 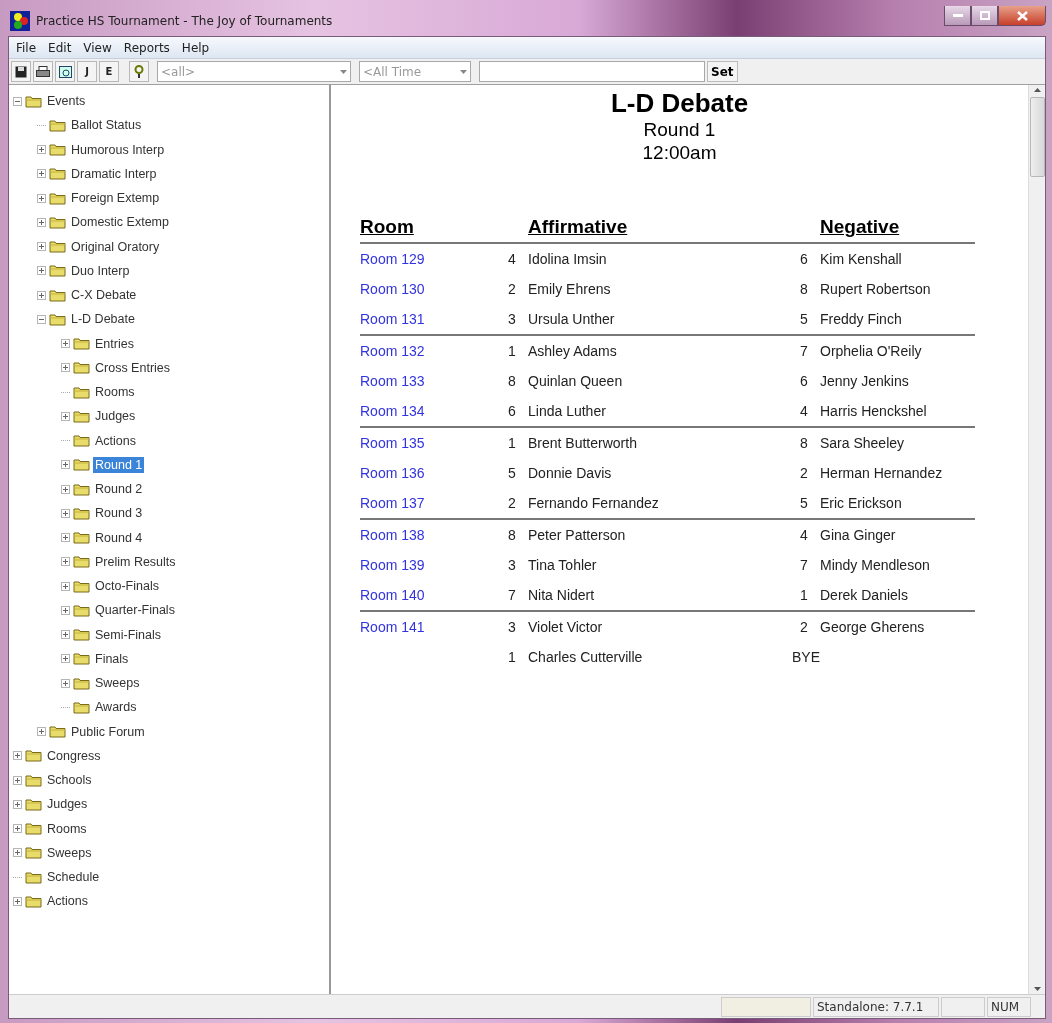 I want to click on room-link: Room 133, so click(x=392, y=381).